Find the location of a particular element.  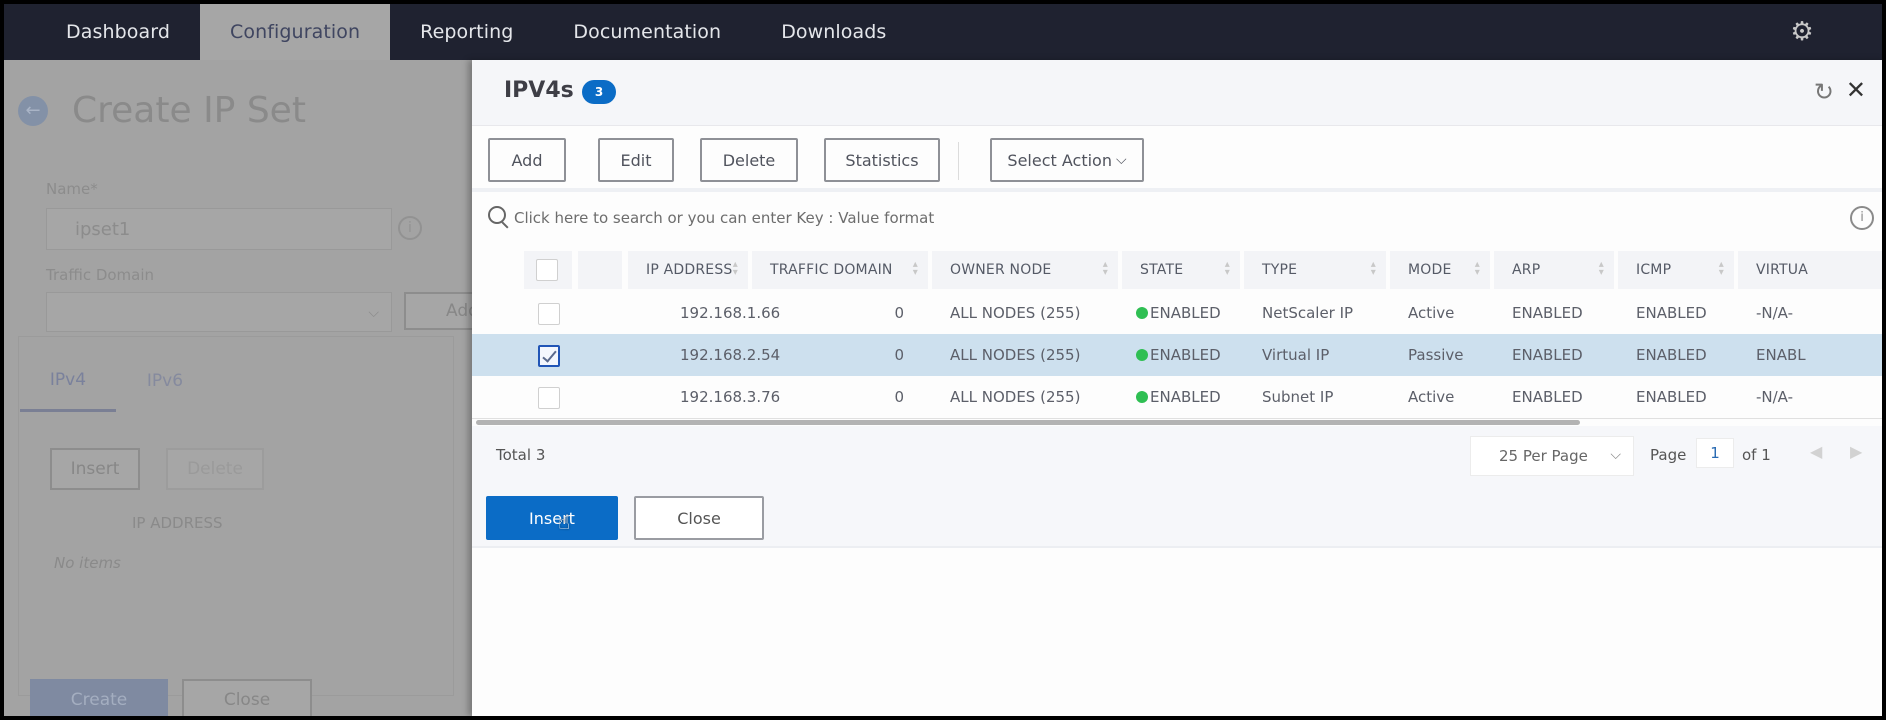

hand-cursor-icon: ☝ is located at coordinates (564, 522).